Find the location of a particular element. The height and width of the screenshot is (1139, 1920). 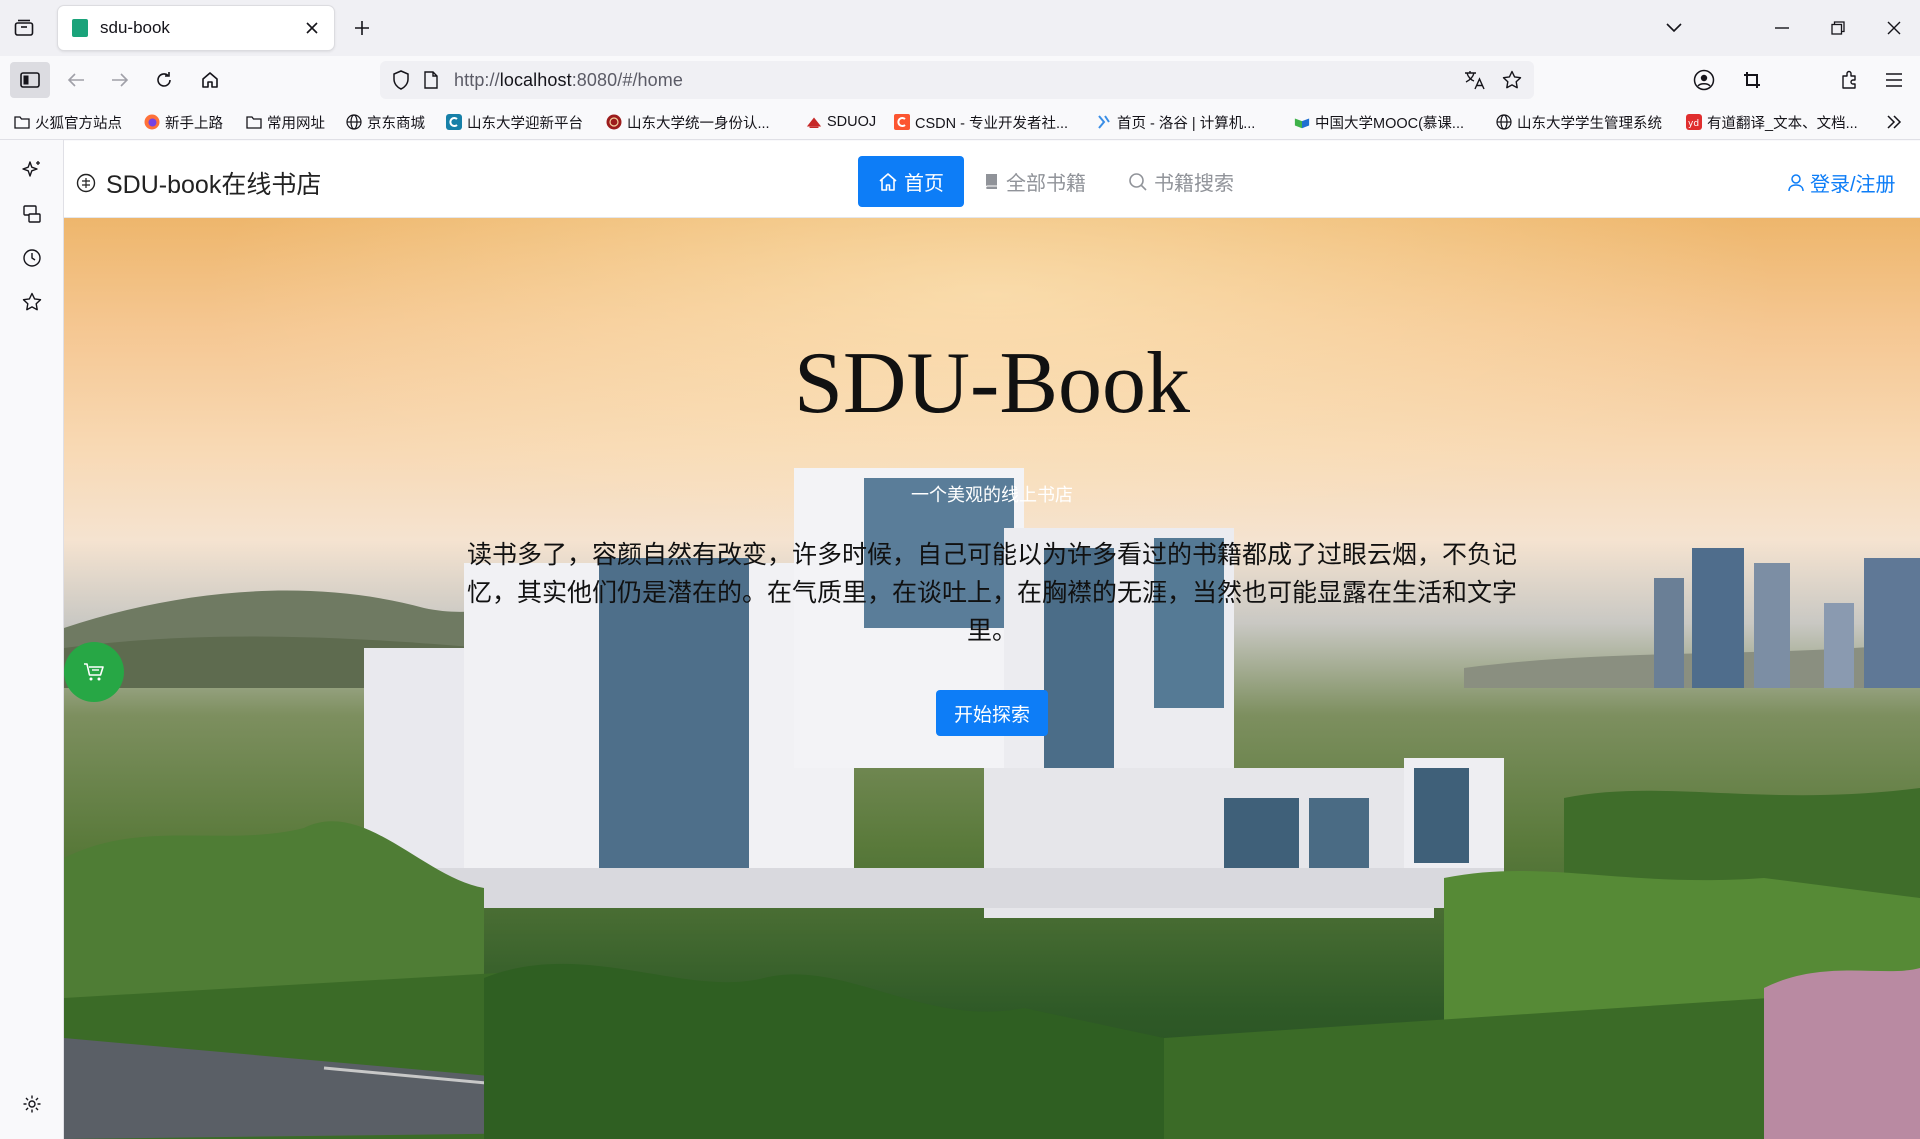

shopping-cart-icon is located at coordinates (94, 672).